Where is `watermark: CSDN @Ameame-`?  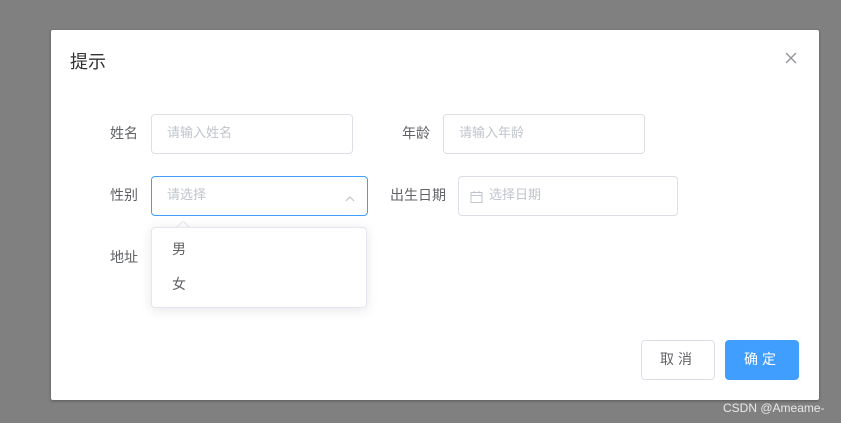
watermark: CSDN @Ameame- is located at coordinates (774, 408).